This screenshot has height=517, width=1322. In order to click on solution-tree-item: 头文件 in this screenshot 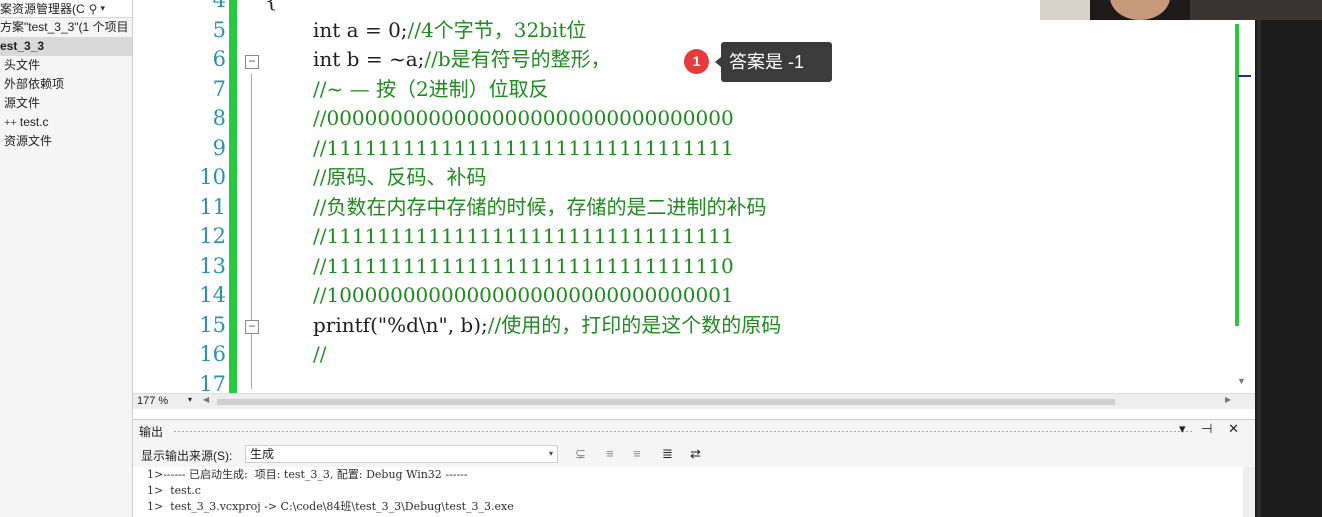, I will do `click(66, 65)`.